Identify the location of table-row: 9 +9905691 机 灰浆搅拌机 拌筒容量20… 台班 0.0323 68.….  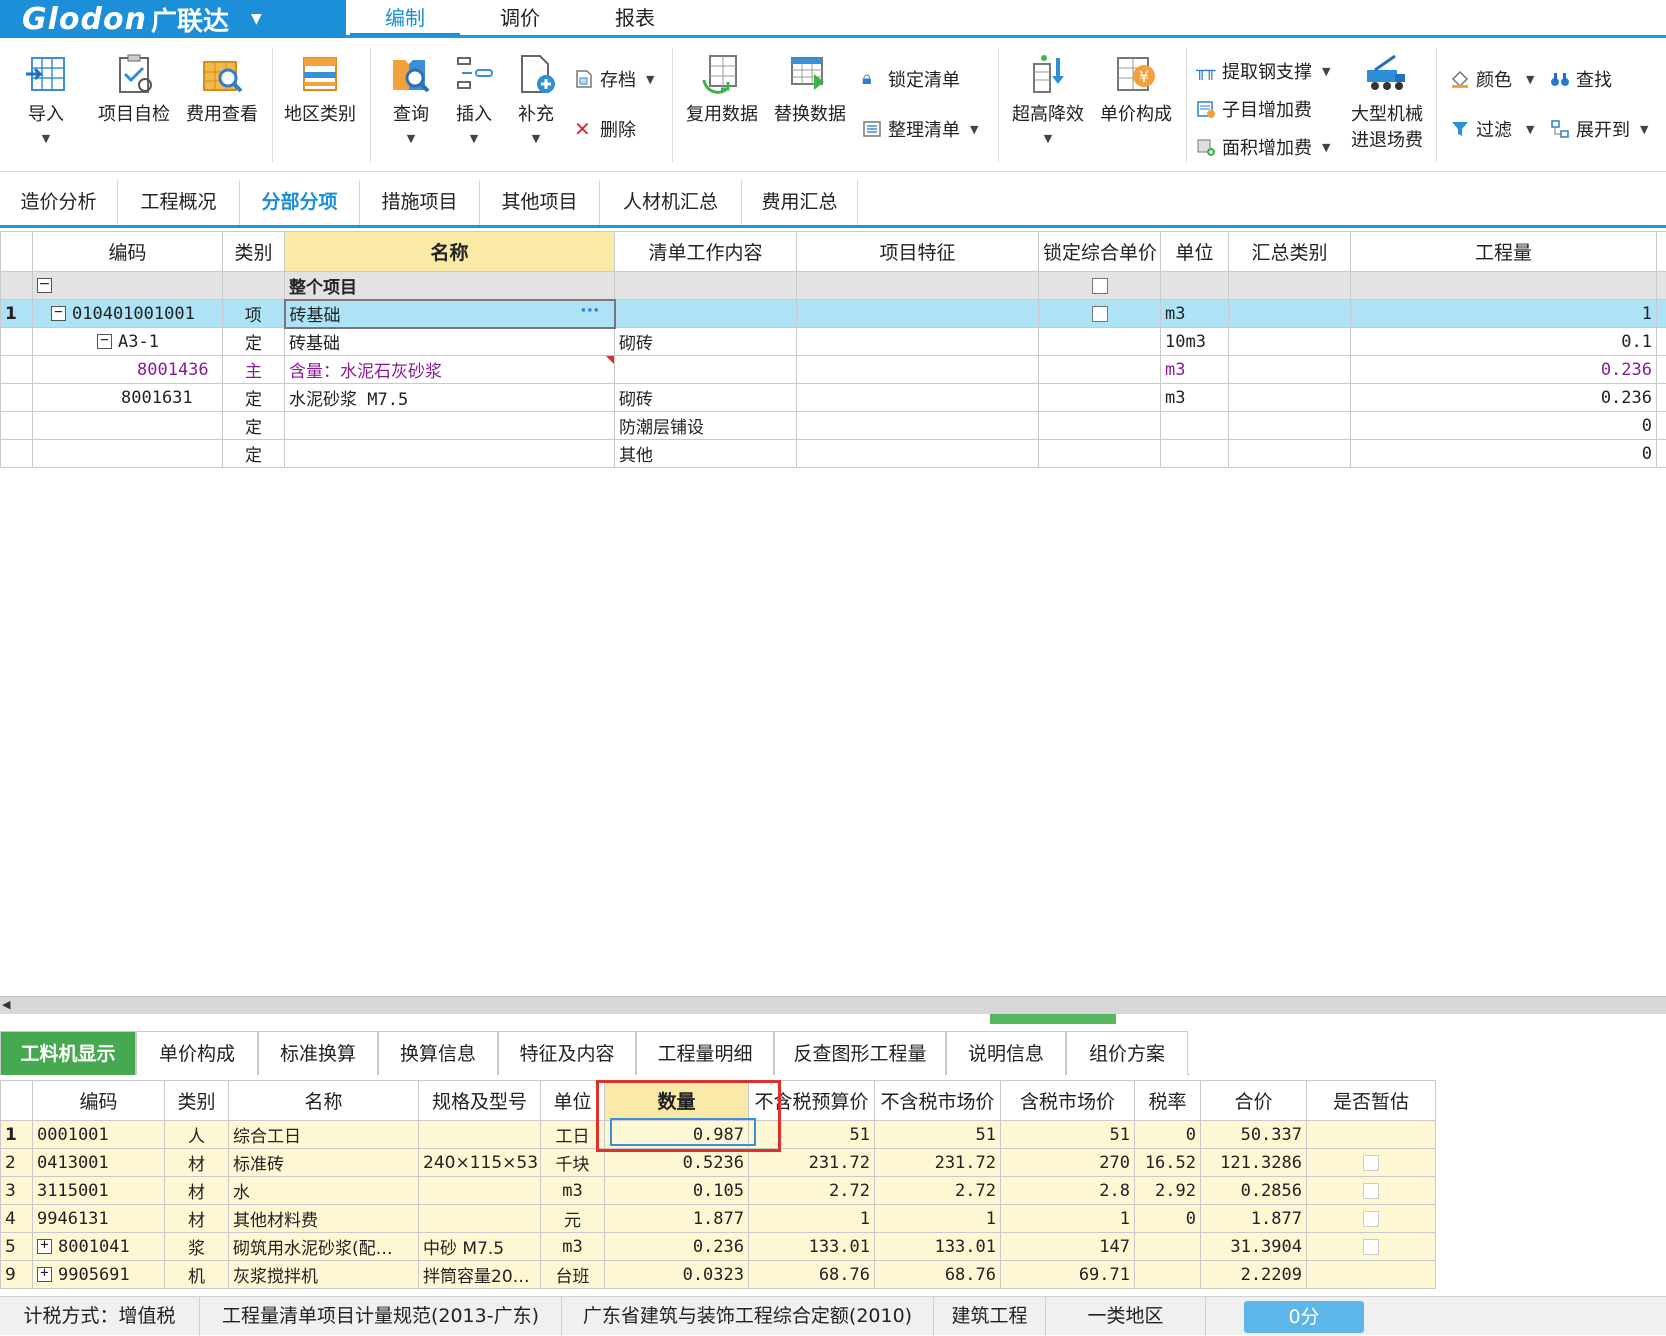
(718, 1275).